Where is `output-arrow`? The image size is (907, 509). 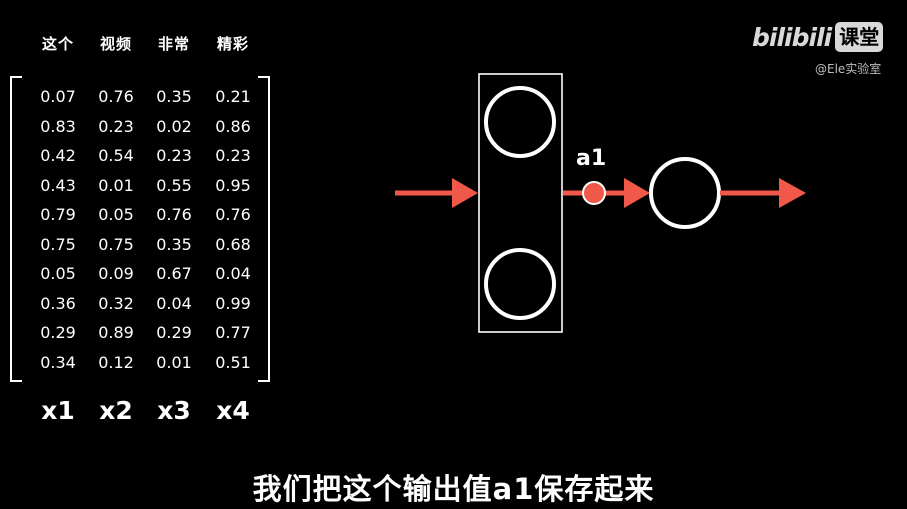
output-arrow is located at coordinates (763, 193).